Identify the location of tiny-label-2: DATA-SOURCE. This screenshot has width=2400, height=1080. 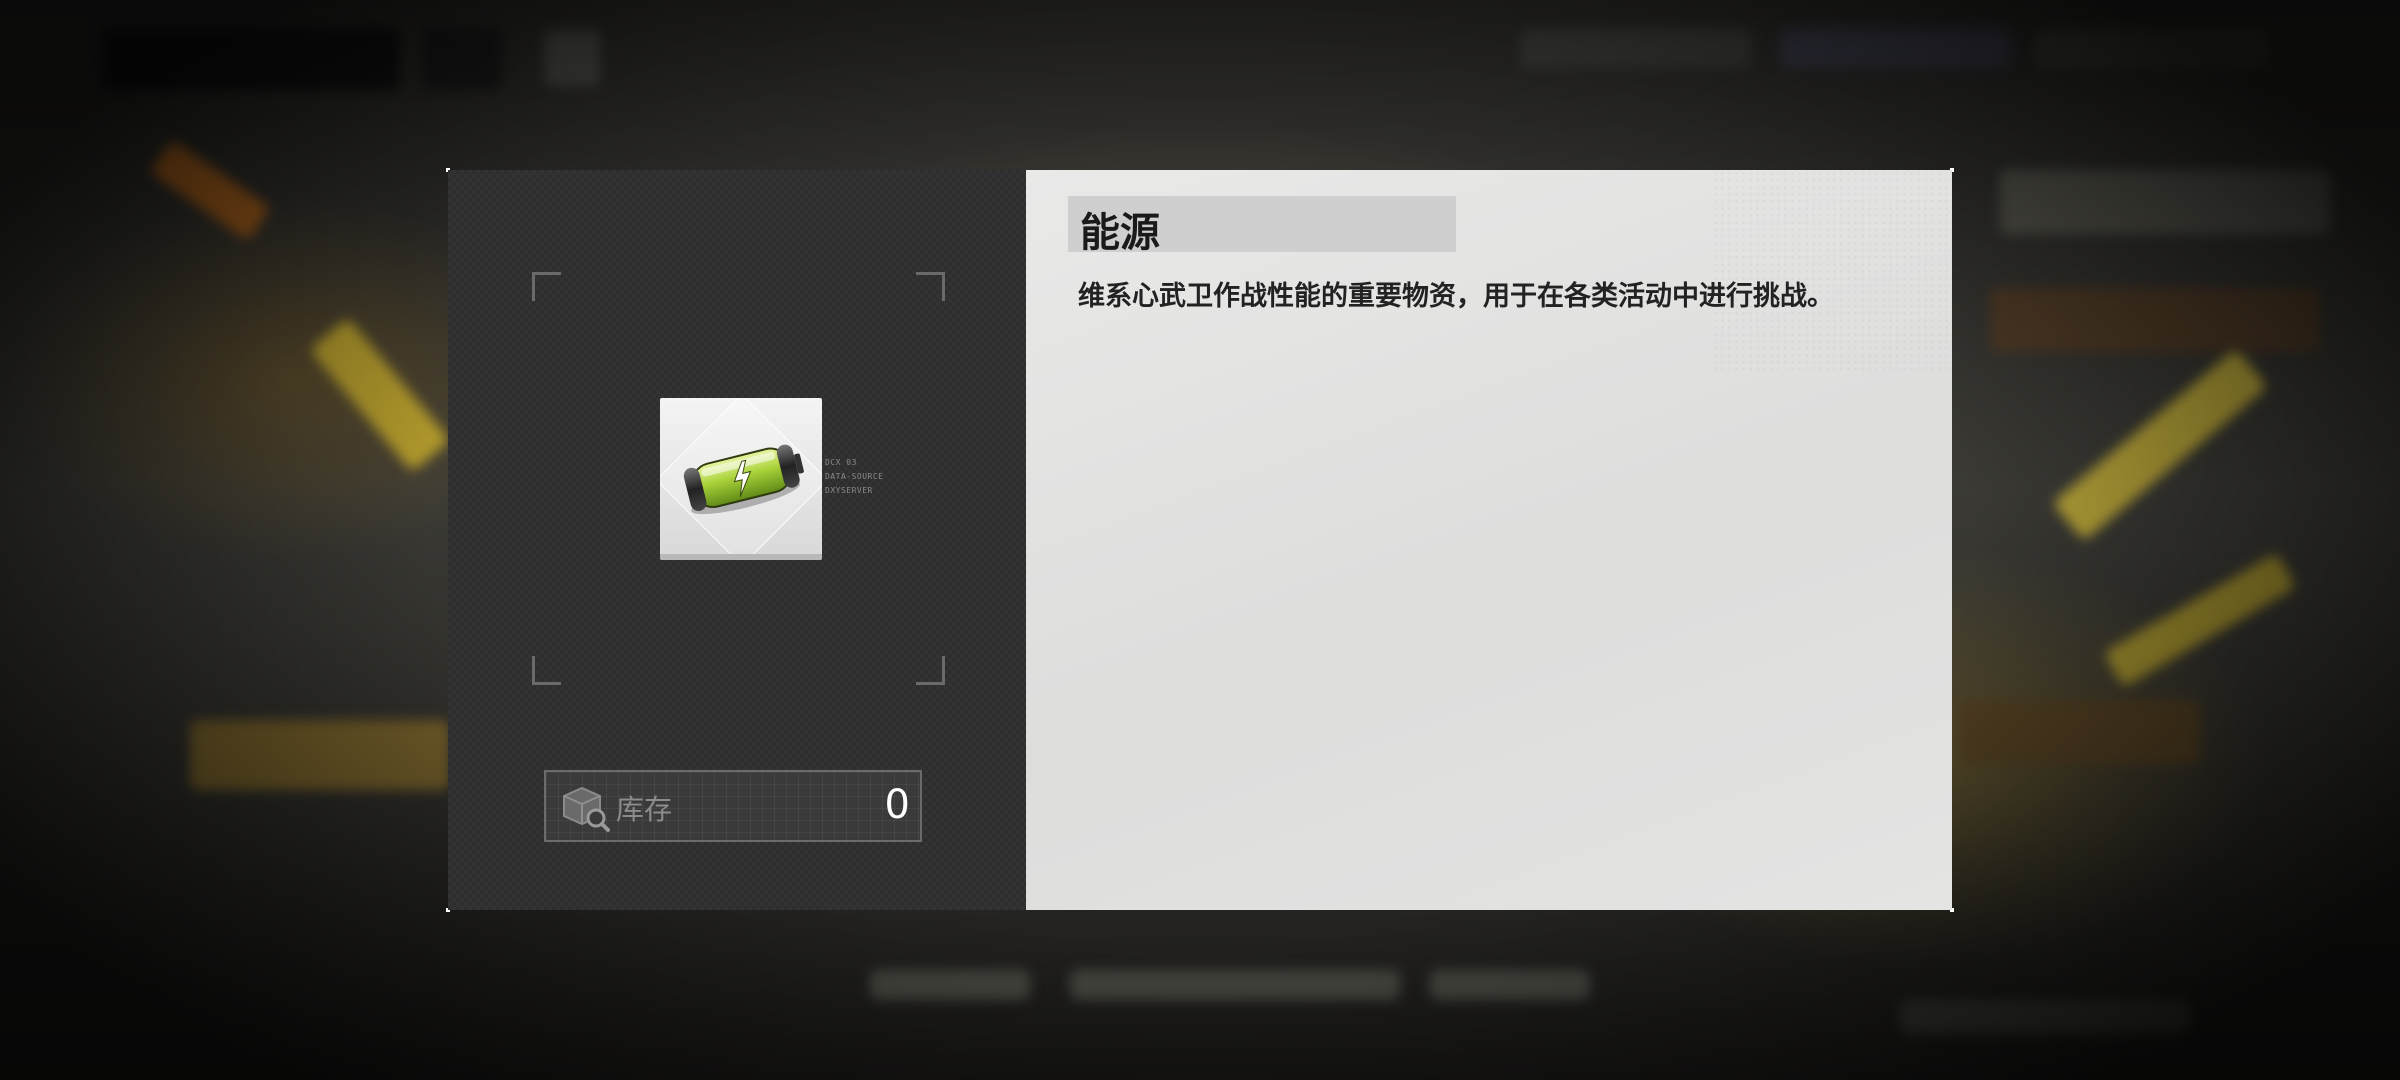
(854, 476).